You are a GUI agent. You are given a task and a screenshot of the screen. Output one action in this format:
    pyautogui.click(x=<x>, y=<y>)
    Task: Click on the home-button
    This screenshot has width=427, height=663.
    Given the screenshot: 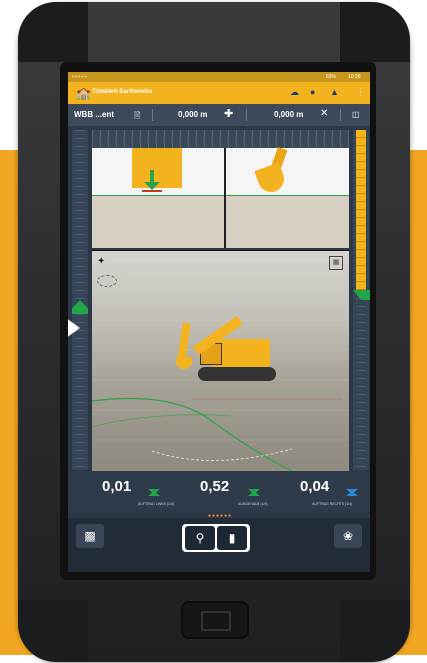 What is the action you would take?
    pyautogui.click(x=215, y=620)
    